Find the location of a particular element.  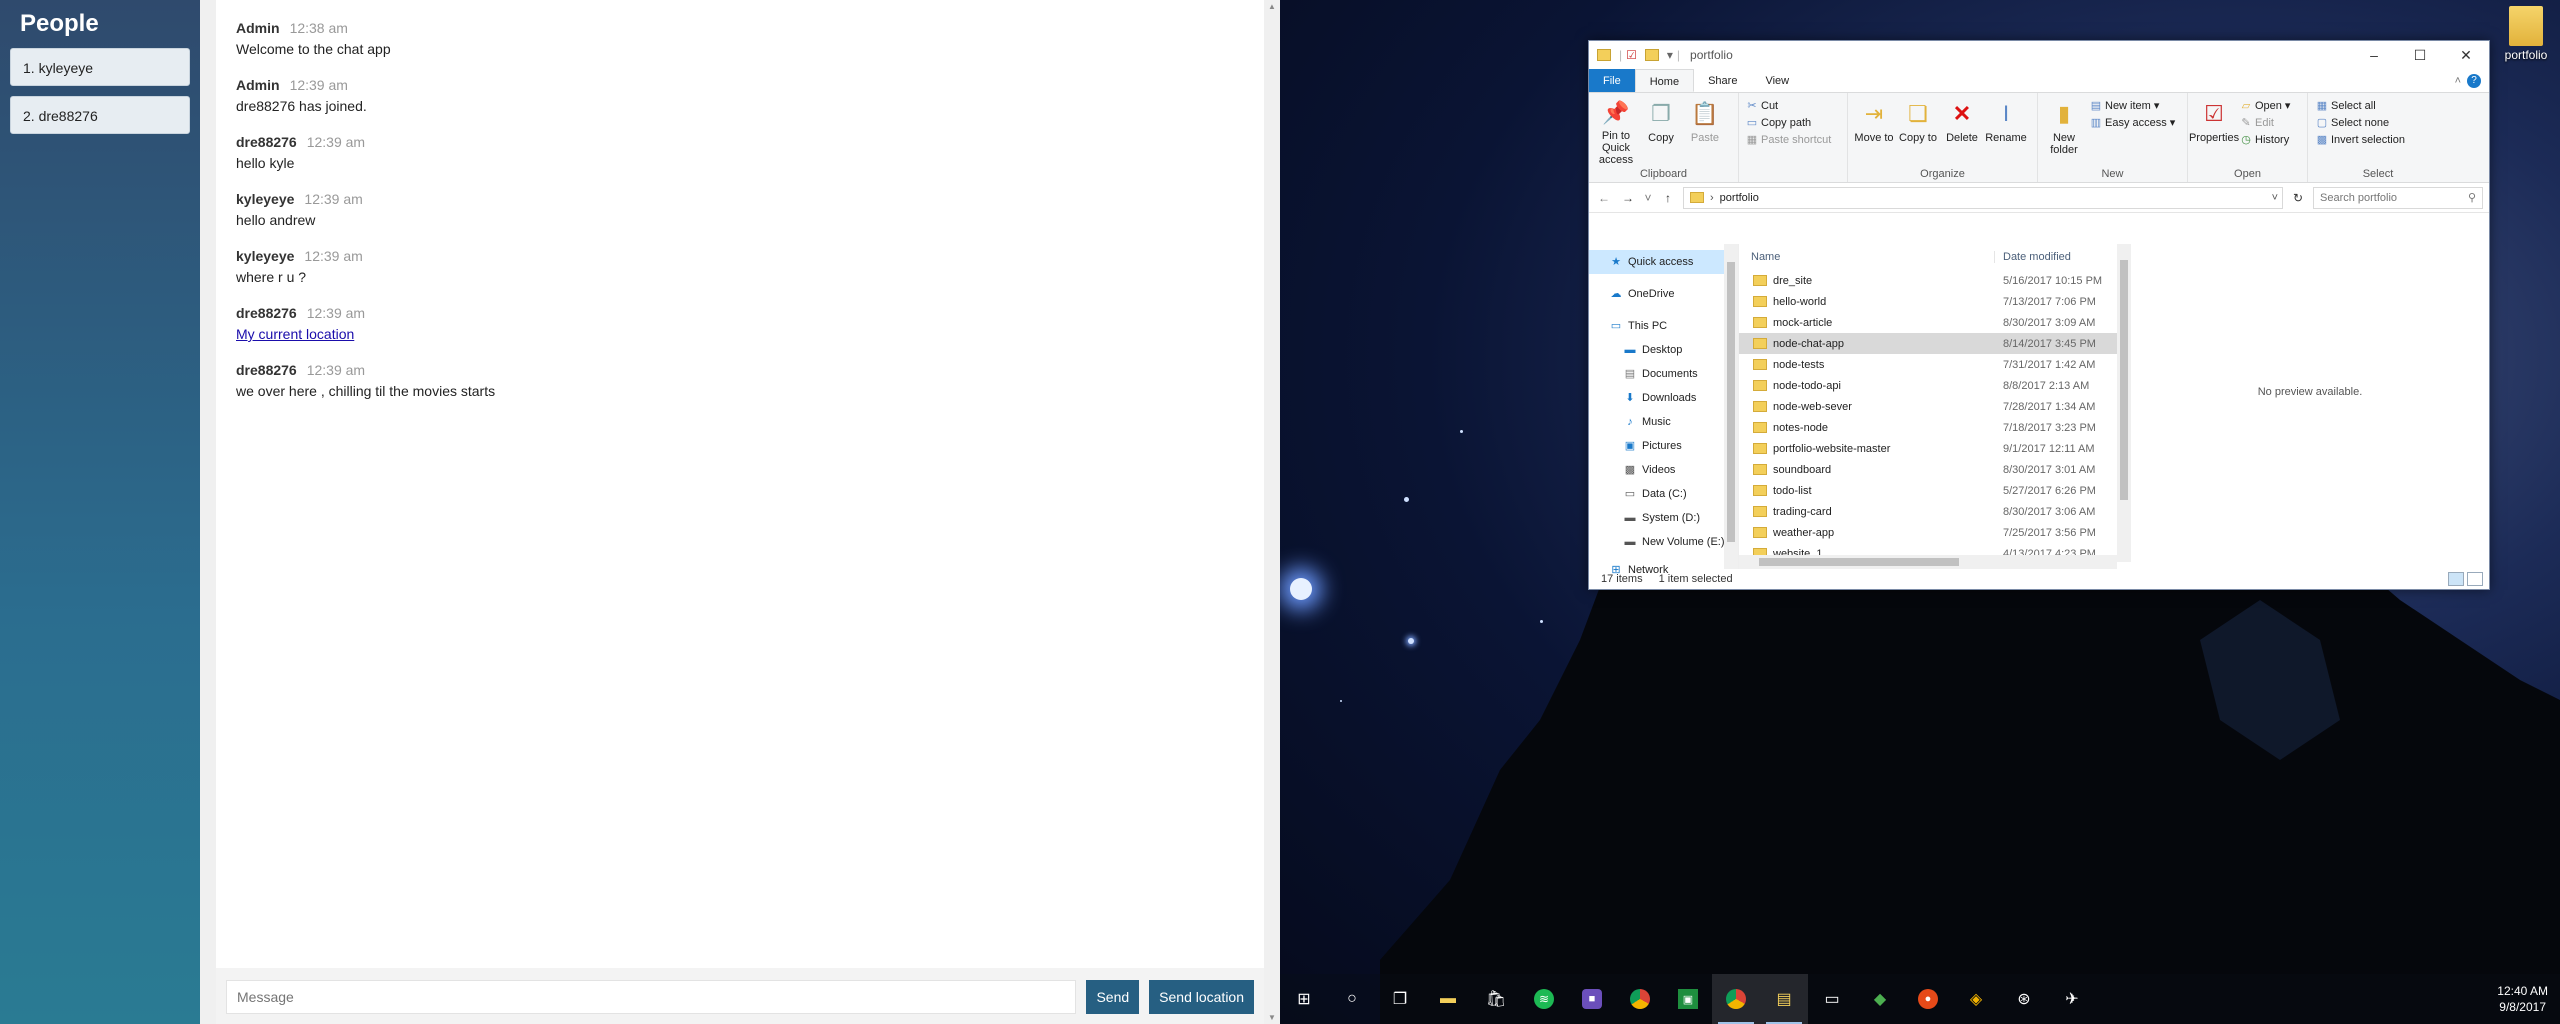

refresh-icon: ↻ is located at coordinates (2298, 198).